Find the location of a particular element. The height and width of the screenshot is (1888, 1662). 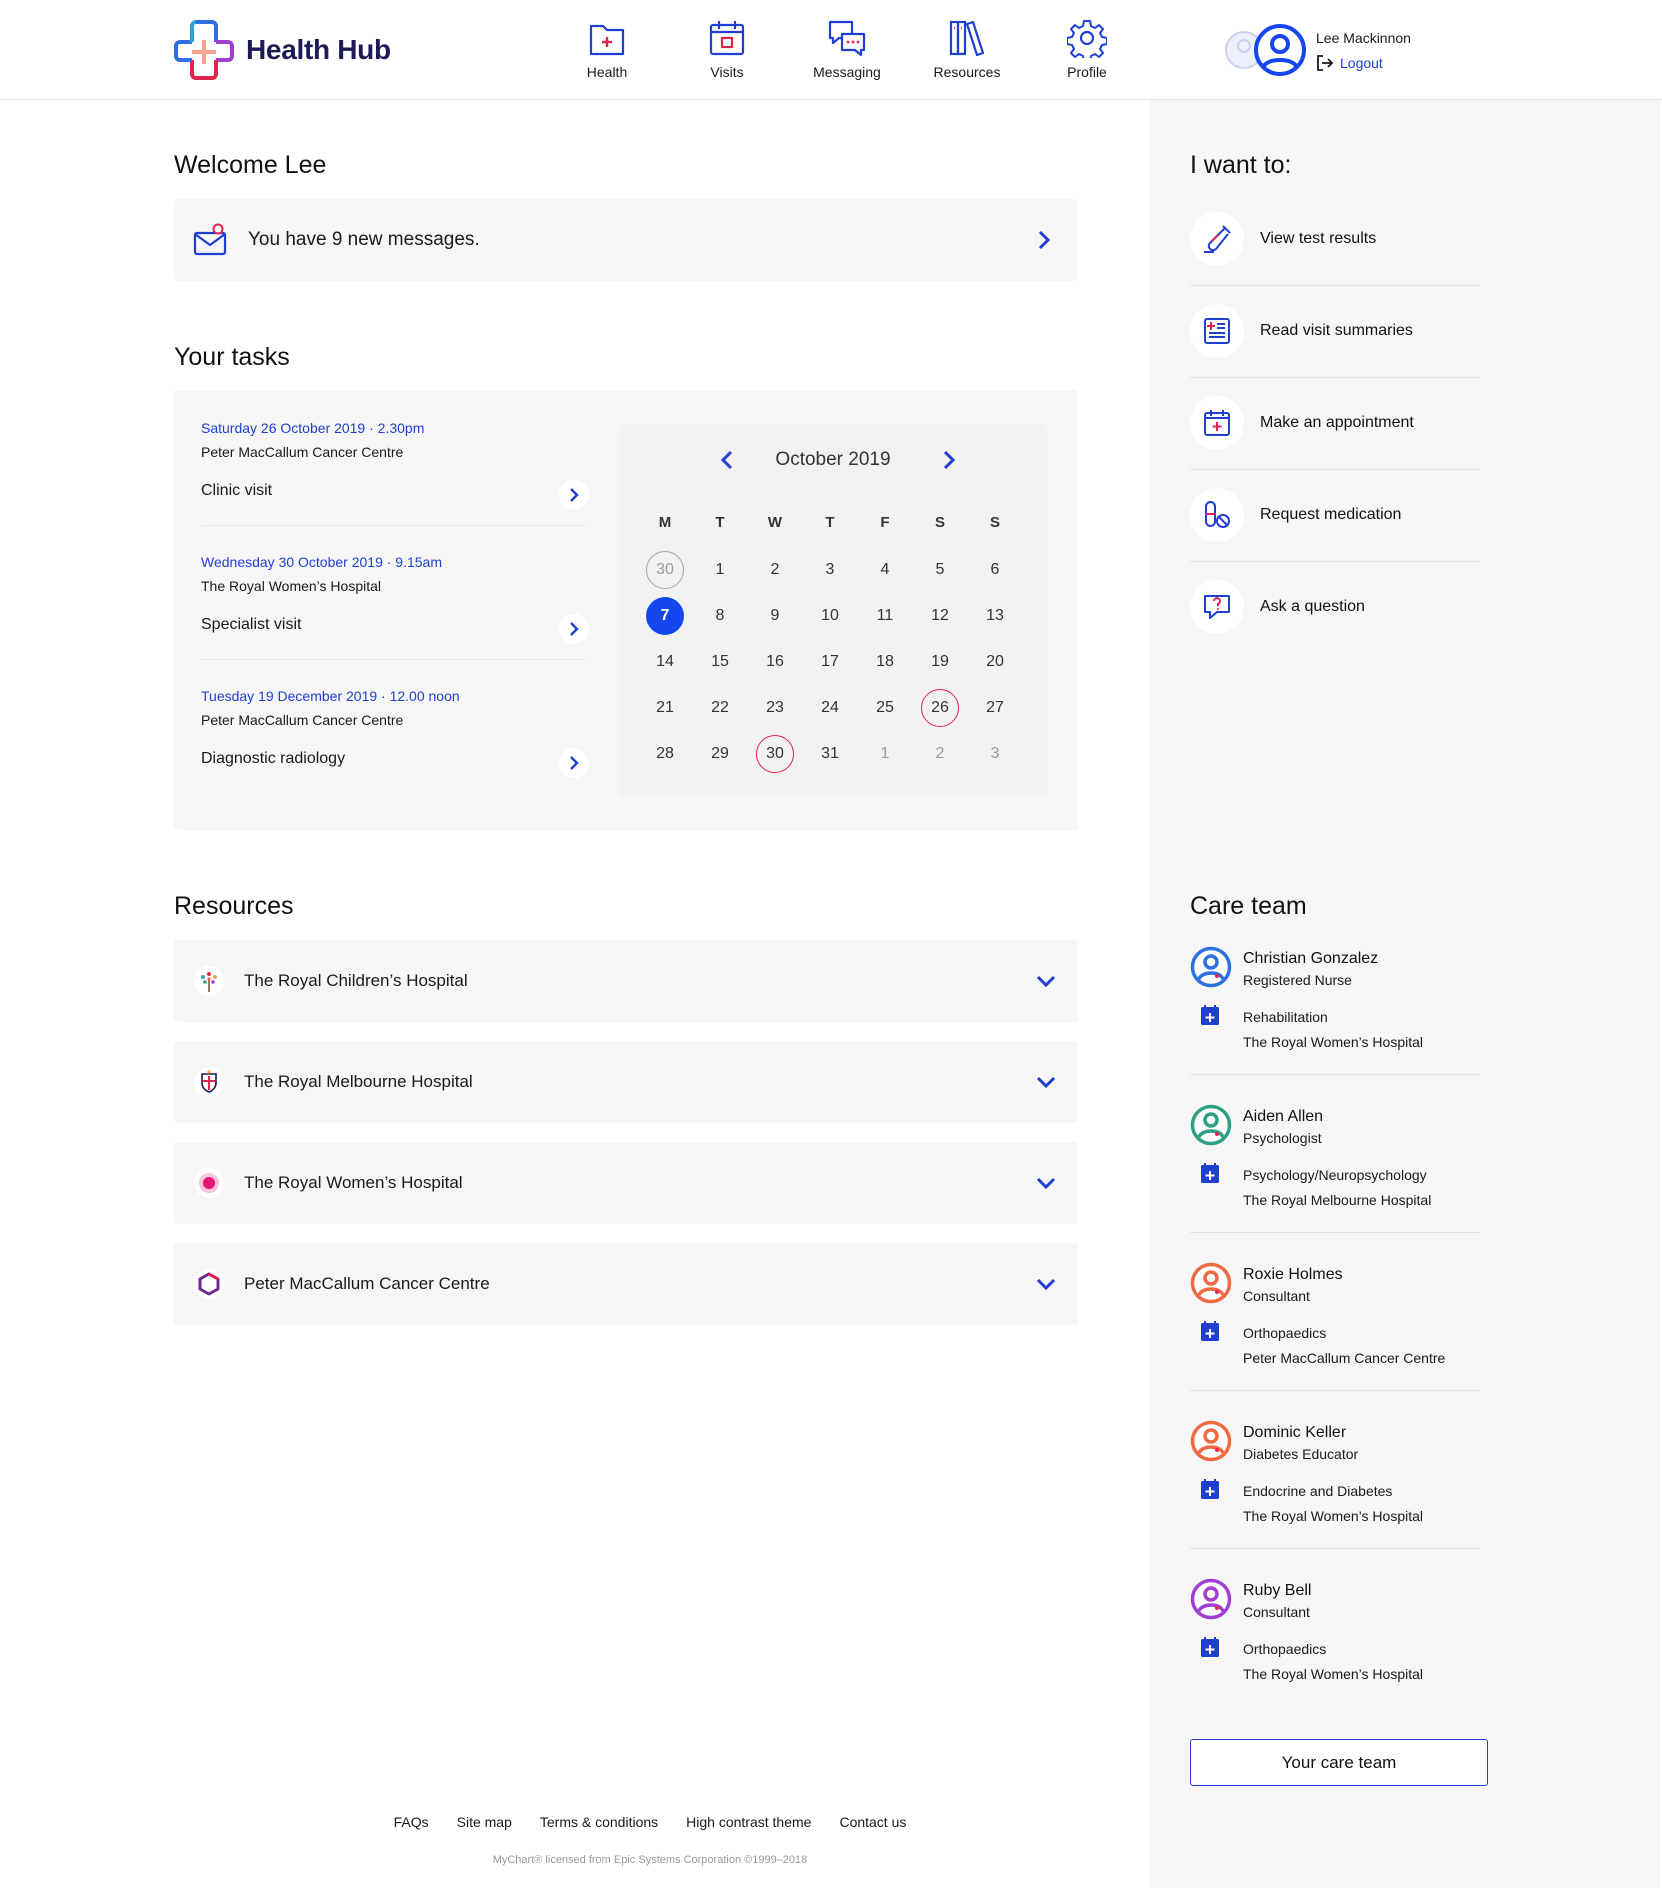

calendar-weekday: F is located at coordinates (885, 522).